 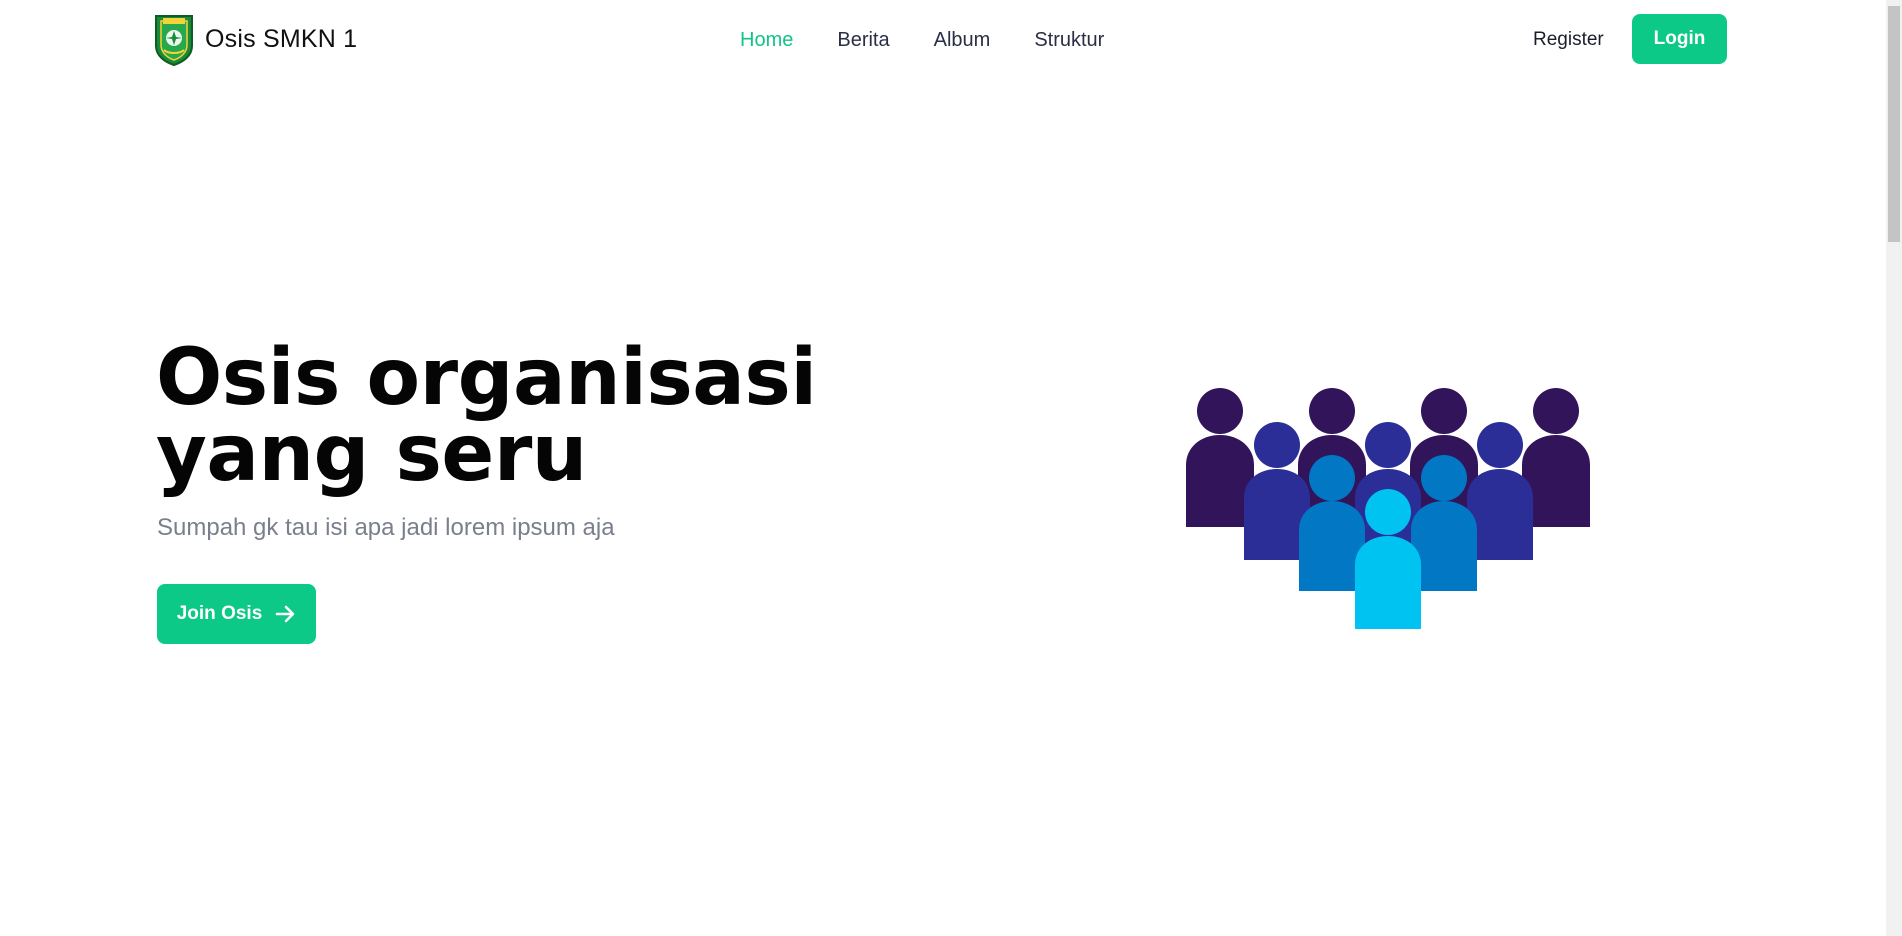 What do you see at coordinates (1069, 40) in the screenshot?
I see `nav-link-struktur: Struktur` at bounding box center [1069, 40].